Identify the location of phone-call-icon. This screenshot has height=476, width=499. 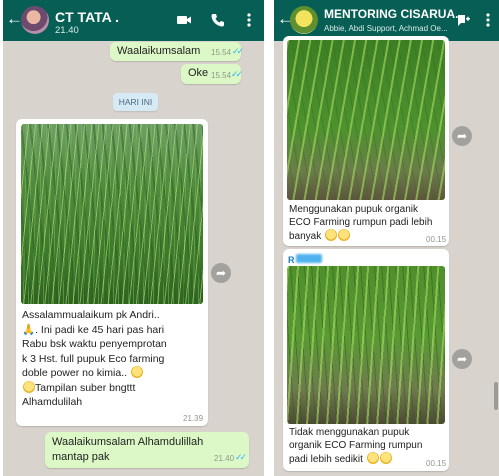
(218, 20).